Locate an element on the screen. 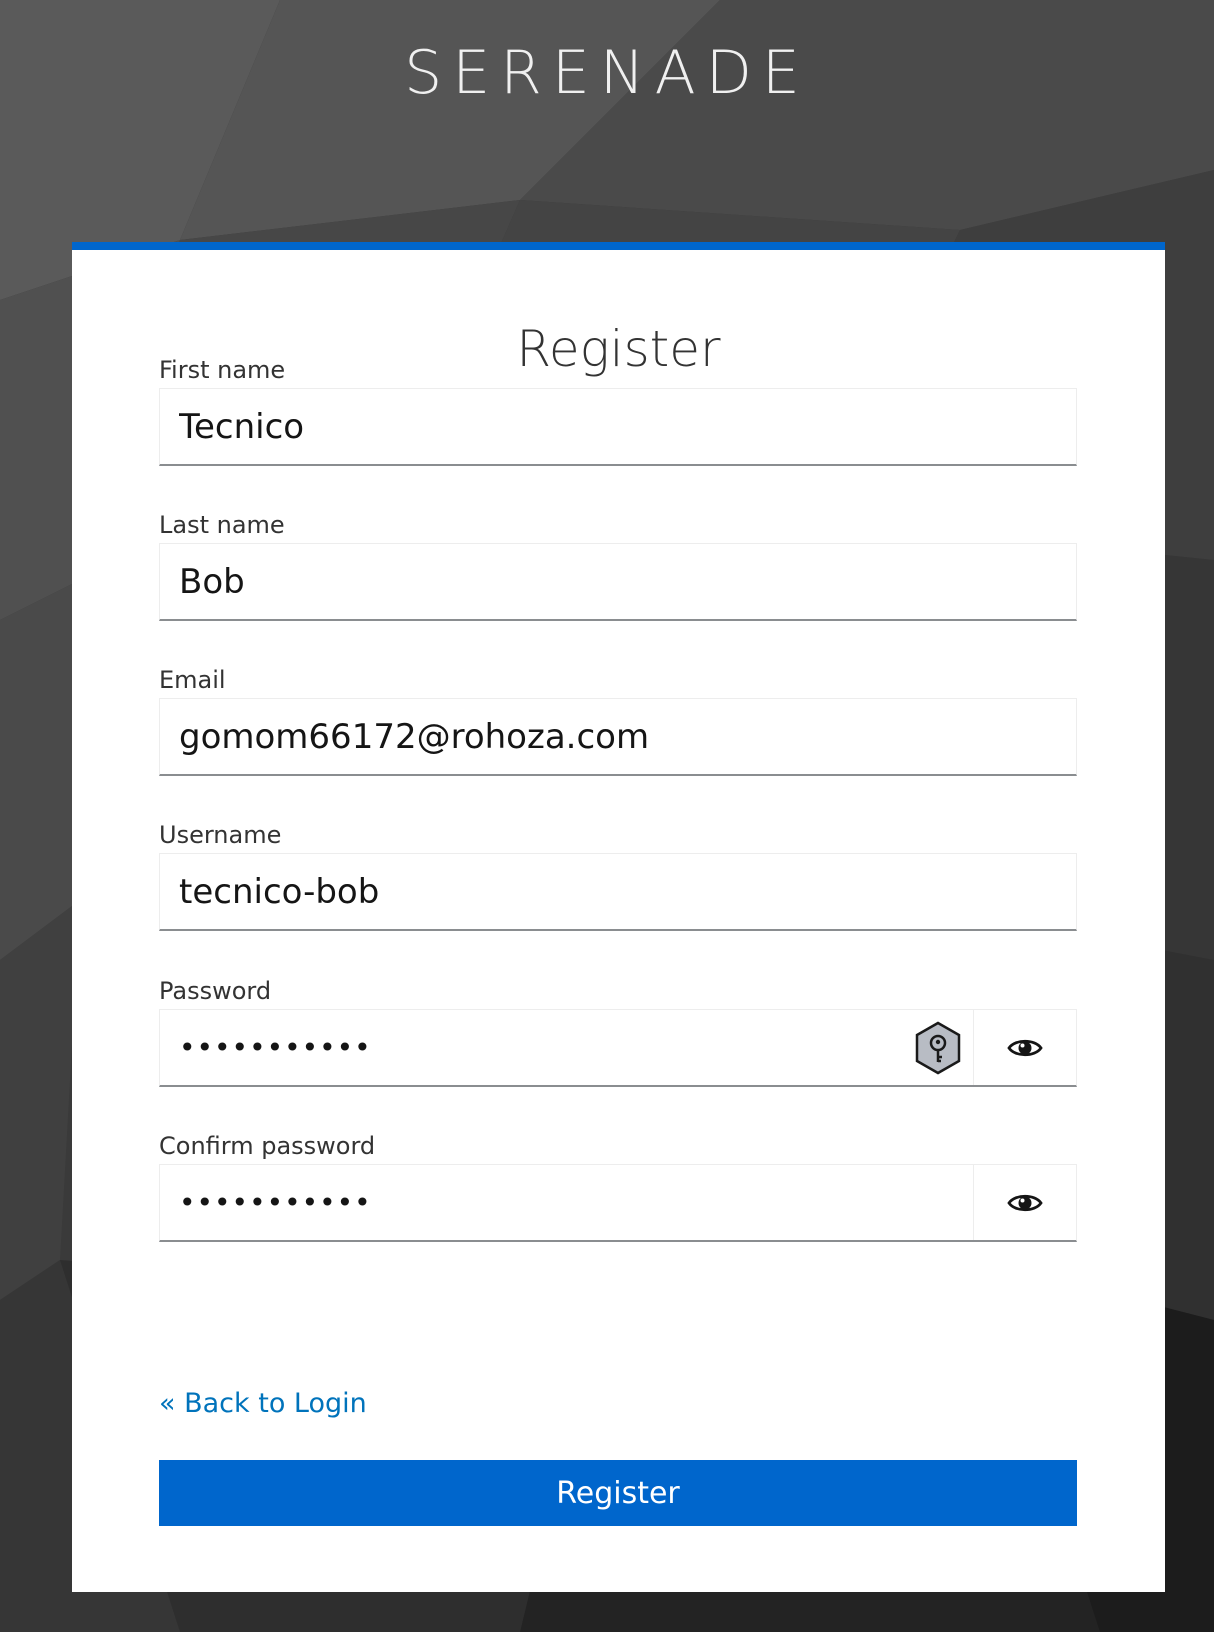 The height and width of the screenshot is (1632, 1214). first-name-wrapper is located at coordinates (618, 427).